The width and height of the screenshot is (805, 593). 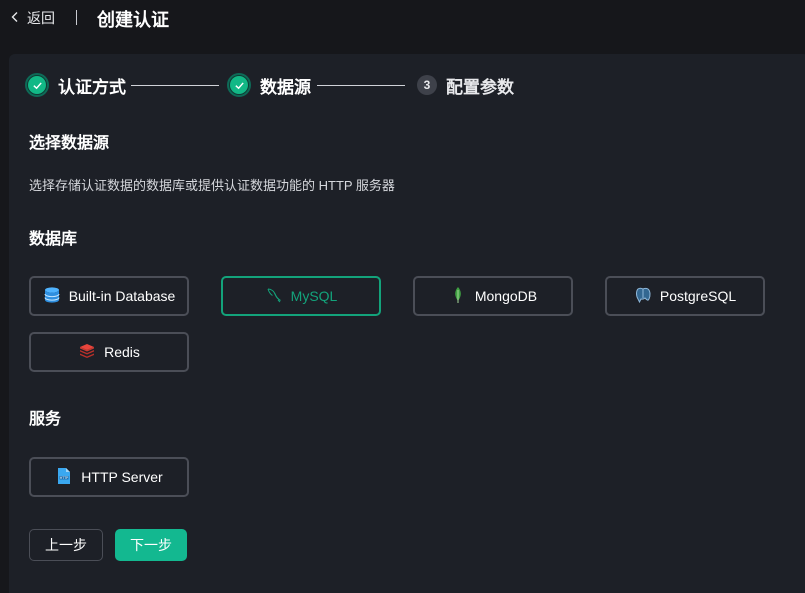 I want to click on back-button: 返回, so click(x=32, y=18).